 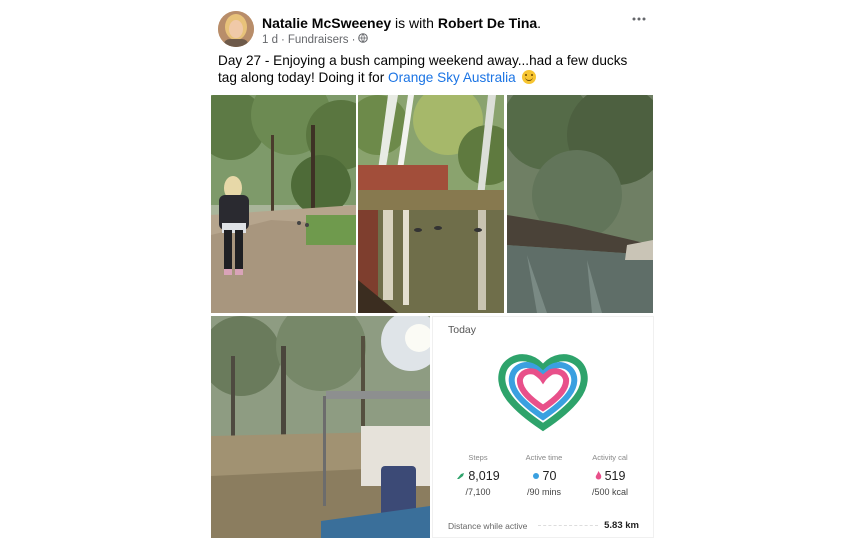 What do you see at coordinates (236, 29) in the screenshot?
I see `avatar` at bounding box center [236, 29].